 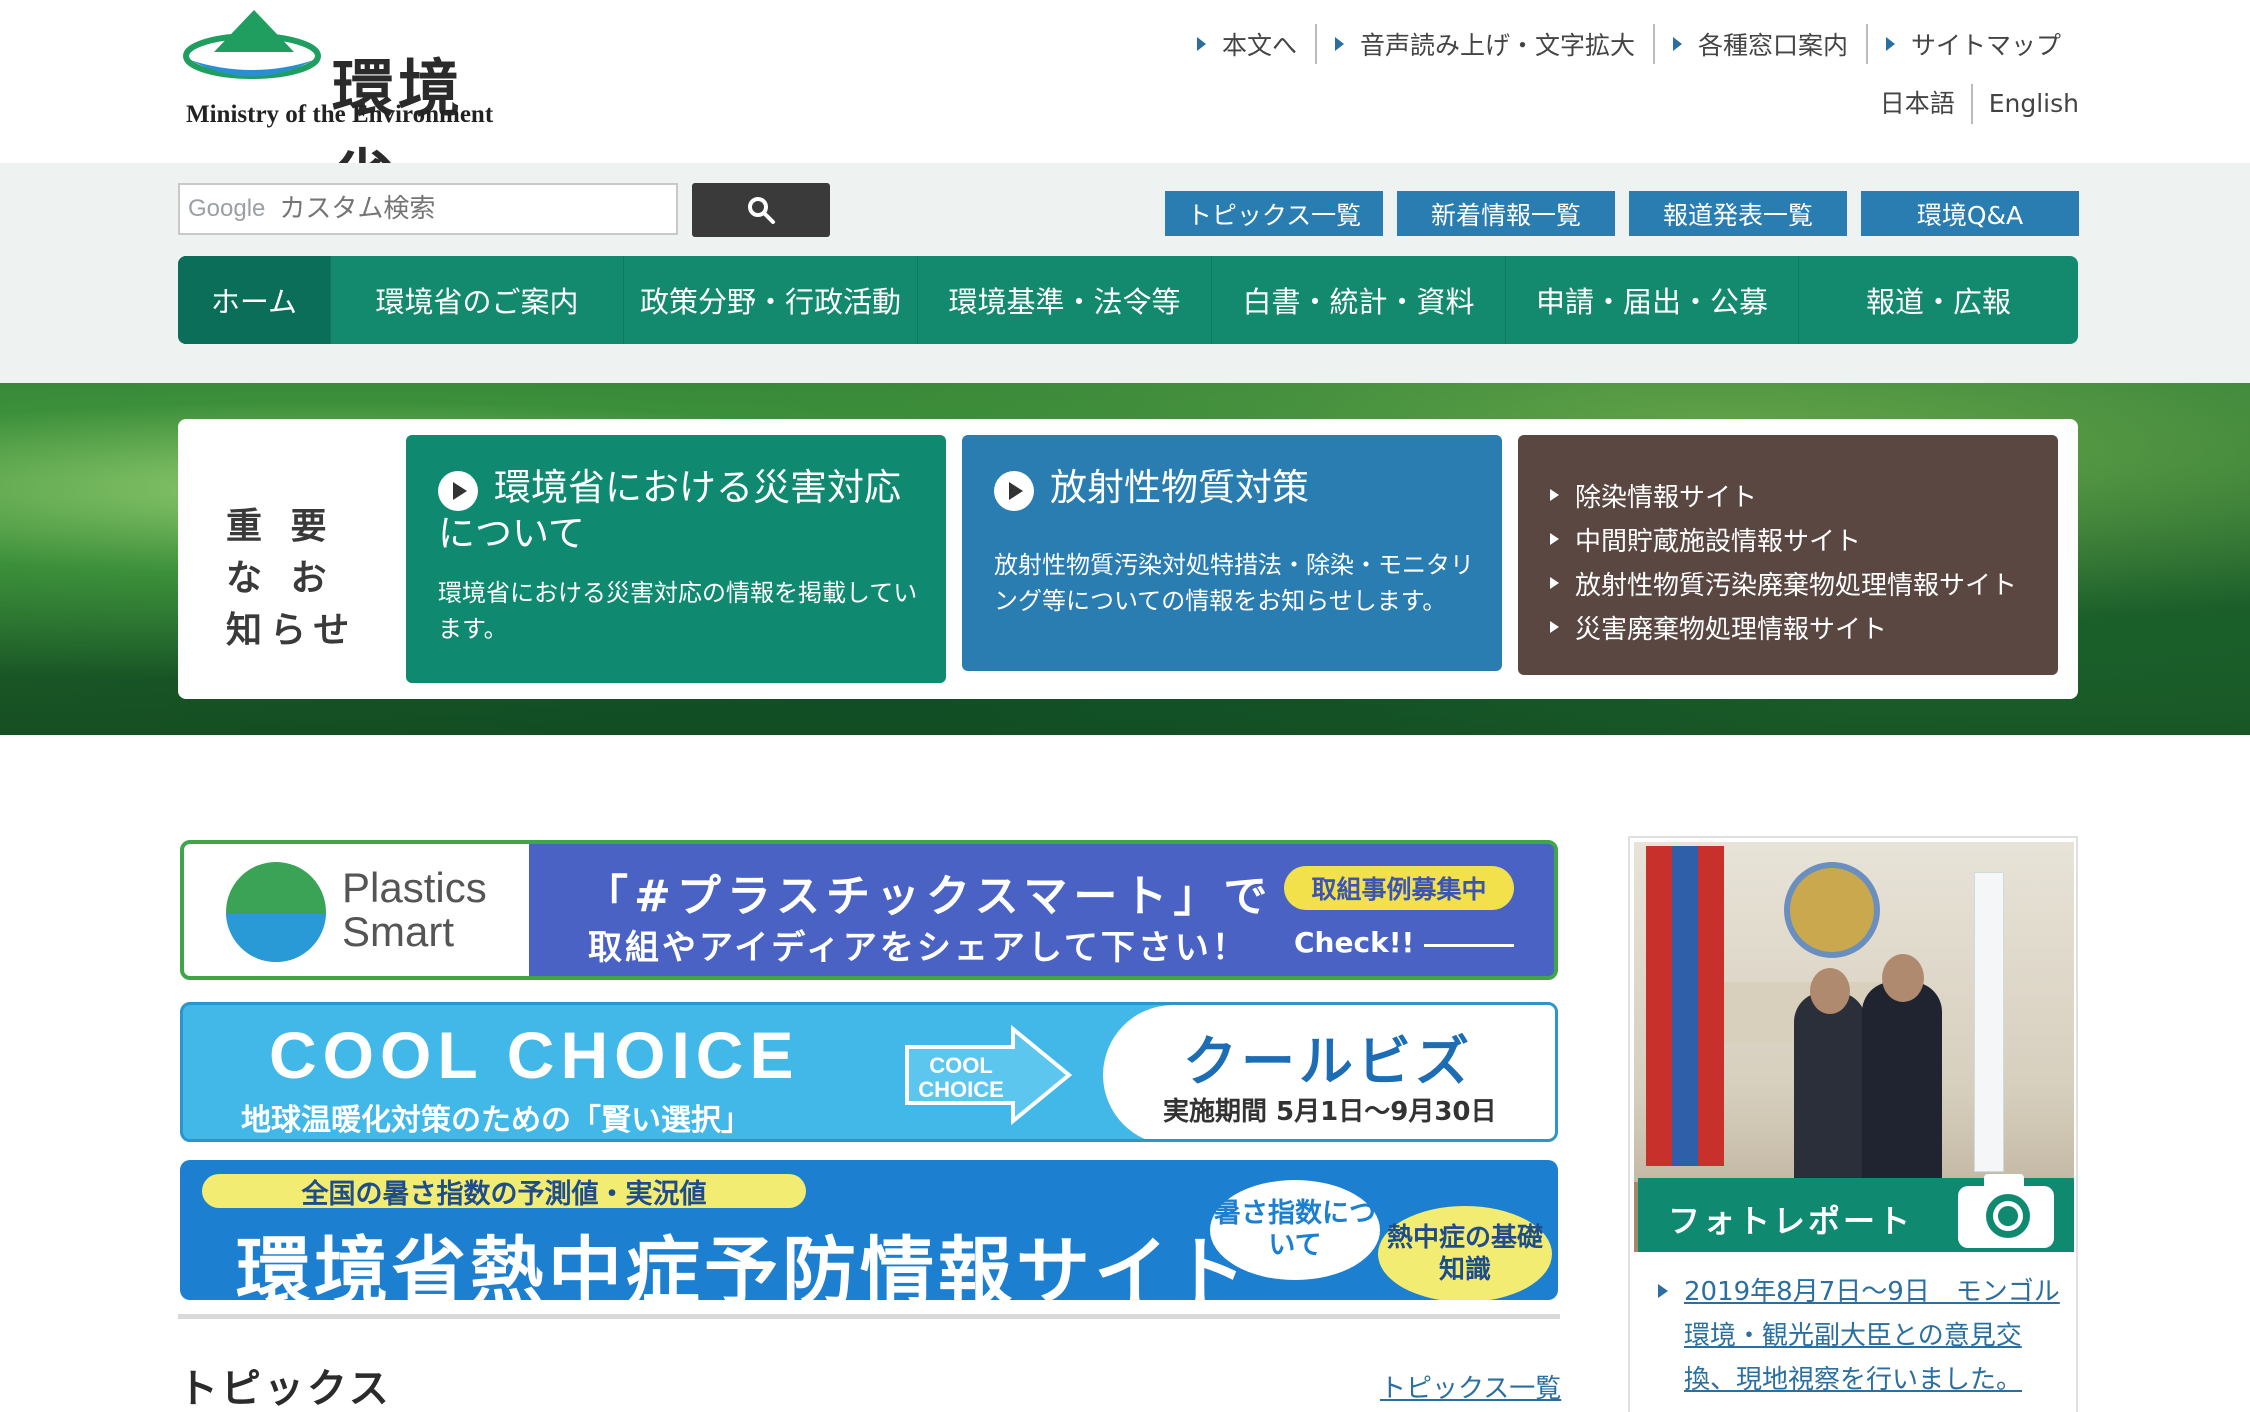 I want to click on notice-link-disaster-waste: 災害廃棄物処理情報サイト, so click(x=1783, y=627).